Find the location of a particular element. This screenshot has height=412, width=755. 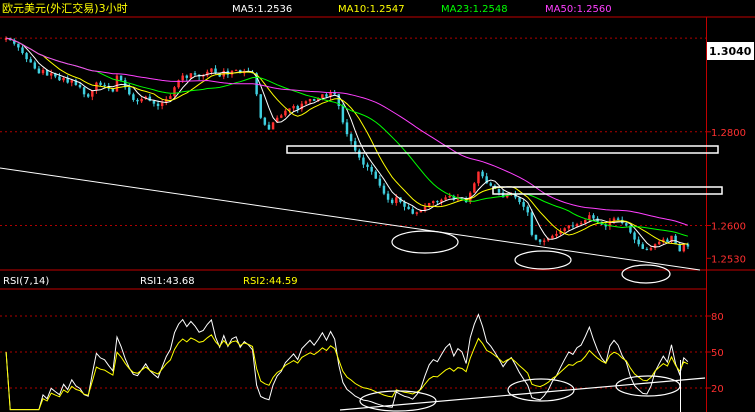

price-tick-label: 1.2800 is located at coordinates (728, 133).